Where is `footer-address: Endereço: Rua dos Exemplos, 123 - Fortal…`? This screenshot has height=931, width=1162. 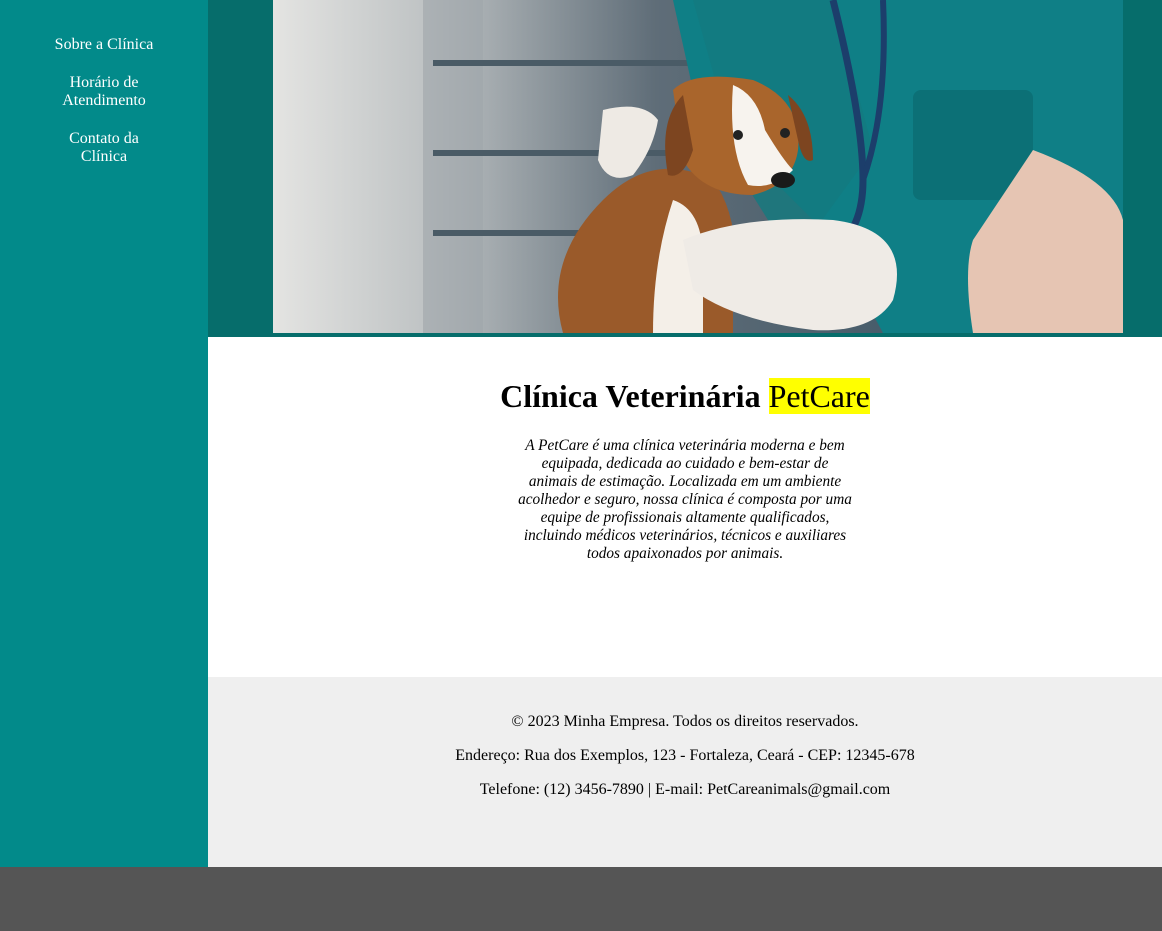
footer-address: Endereço: Rua dos Exemplos, 123 - Fortal… is located at coordinates (685, 755).